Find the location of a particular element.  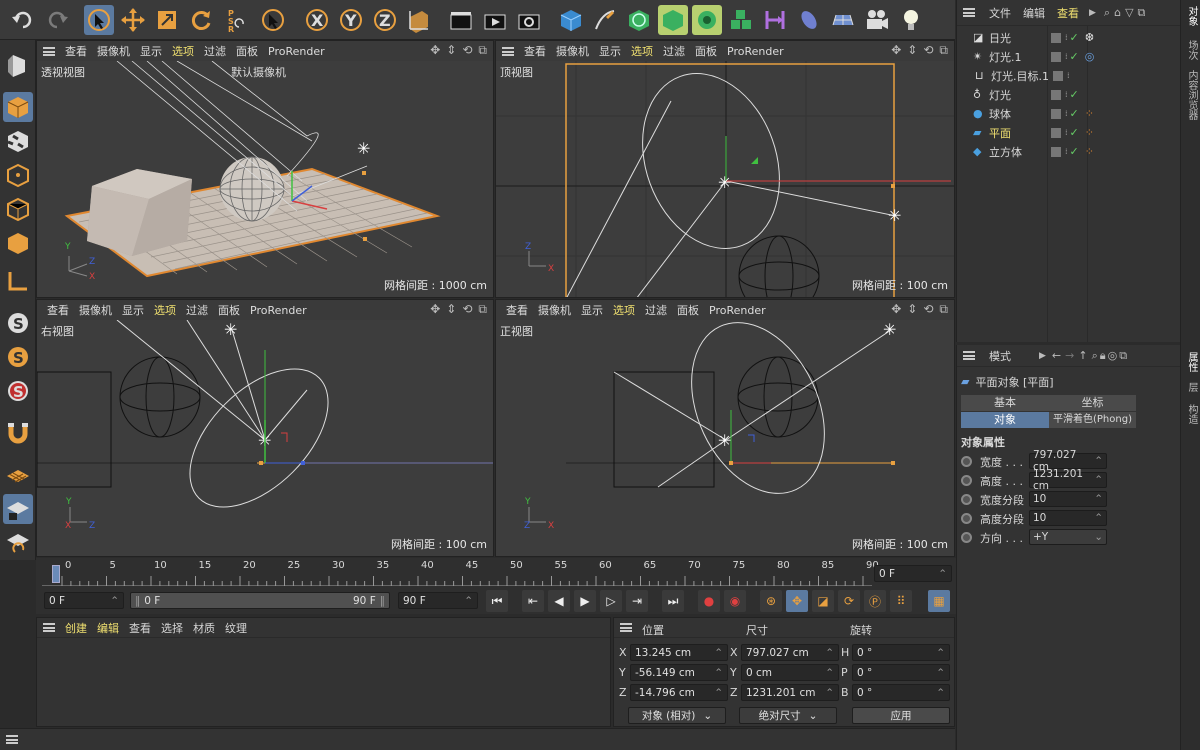

locked-workplane-icon is located at coordinates (18, 509).